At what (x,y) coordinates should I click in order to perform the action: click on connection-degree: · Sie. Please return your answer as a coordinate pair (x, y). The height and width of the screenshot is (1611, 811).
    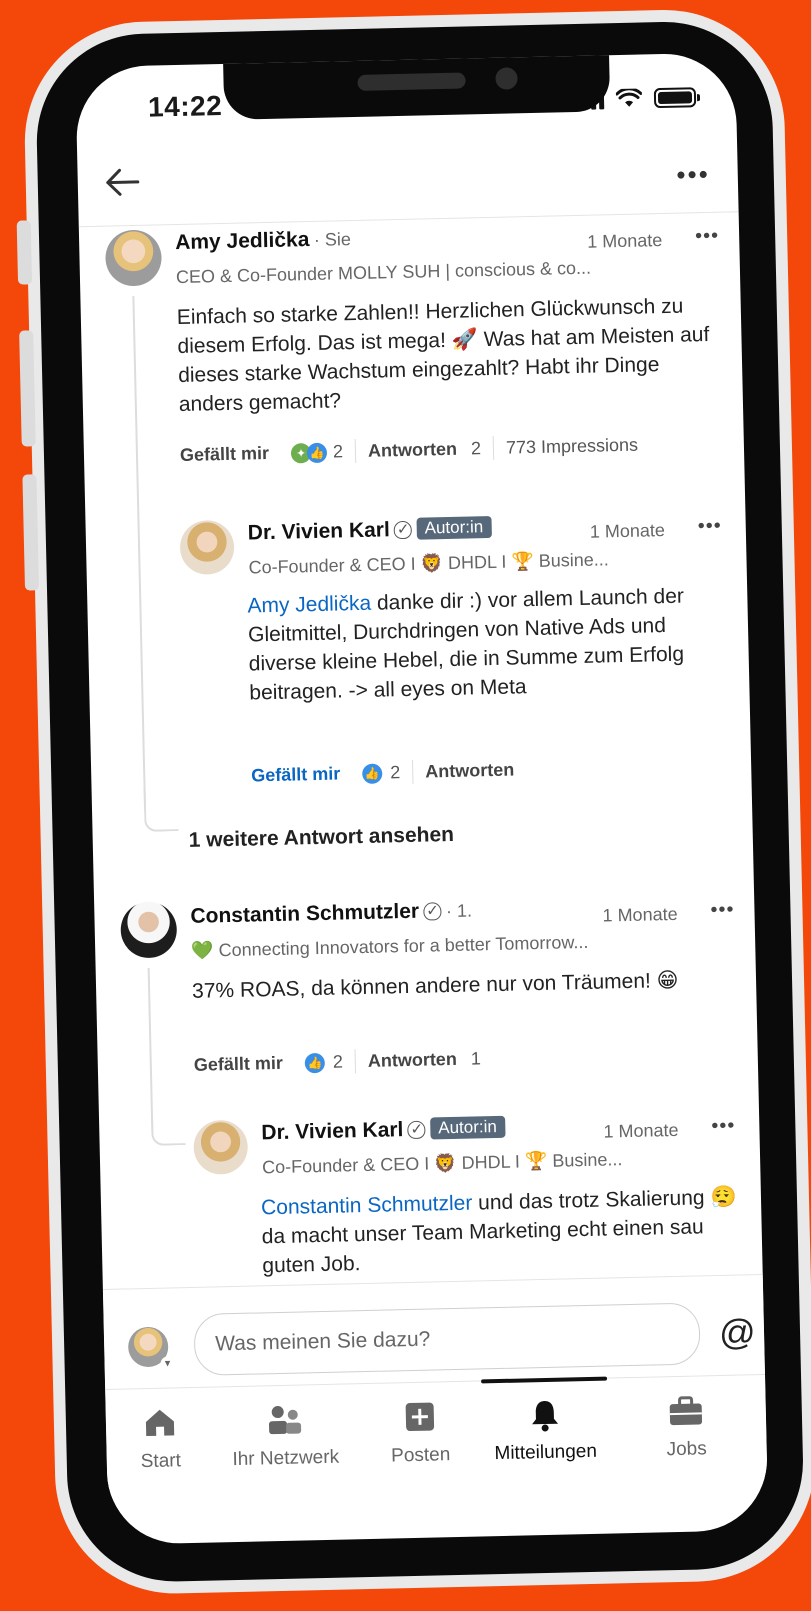
    Looking at the image, I should click on (332, 239).